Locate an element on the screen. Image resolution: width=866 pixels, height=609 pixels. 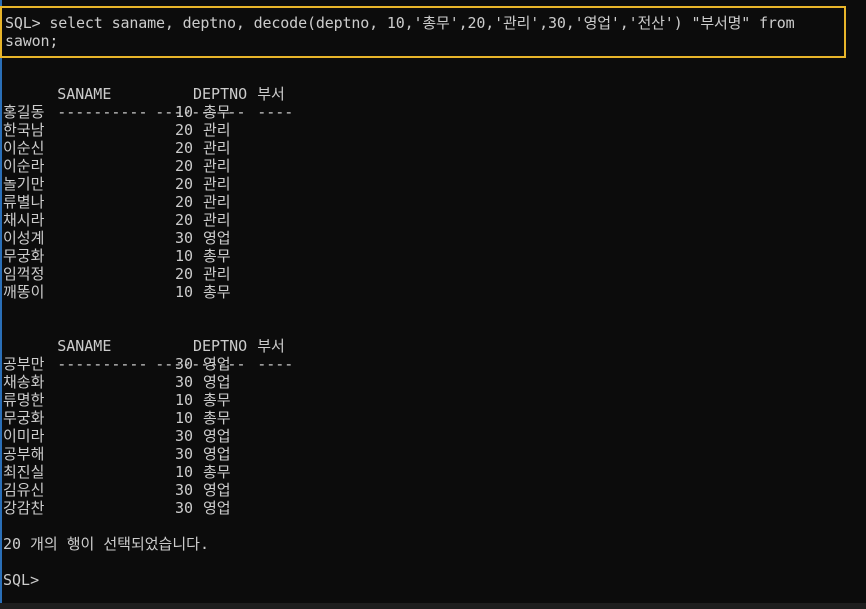
command-line-2: sawon; is located at coordinates (32, 41).